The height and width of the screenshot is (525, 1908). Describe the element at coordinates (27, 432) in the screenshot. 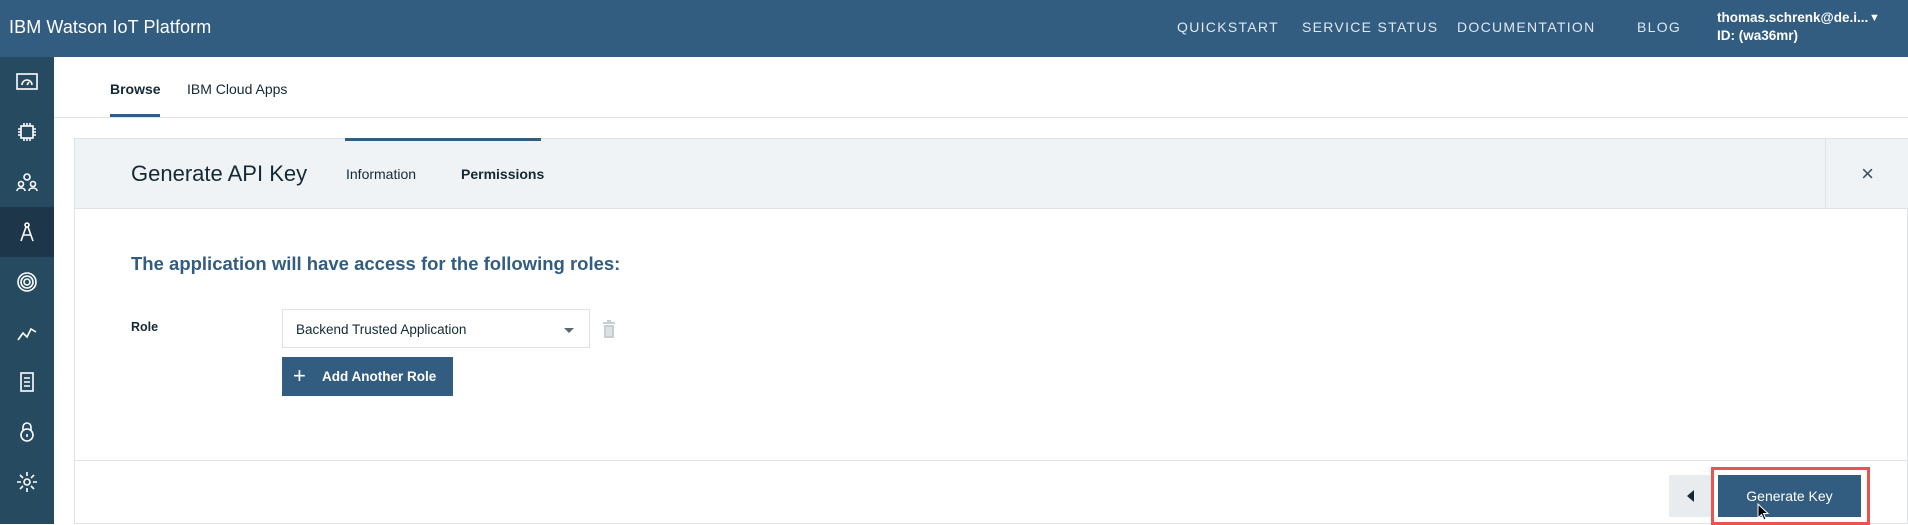

I see `security-icon` at that location.